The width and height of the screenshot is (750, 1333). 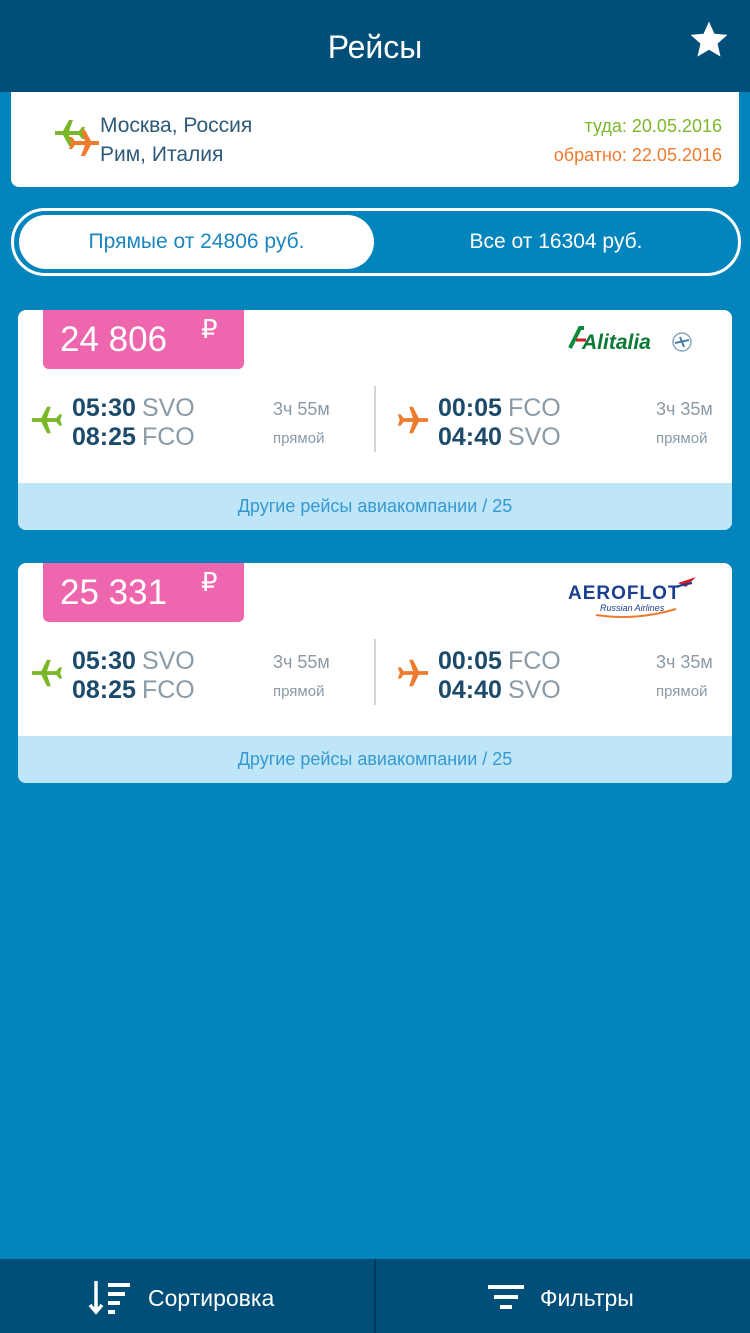 What do you see at coordinates (109, 1298) in the screenshot?
I see `sort-icon` at bounding box center [109, 1298].